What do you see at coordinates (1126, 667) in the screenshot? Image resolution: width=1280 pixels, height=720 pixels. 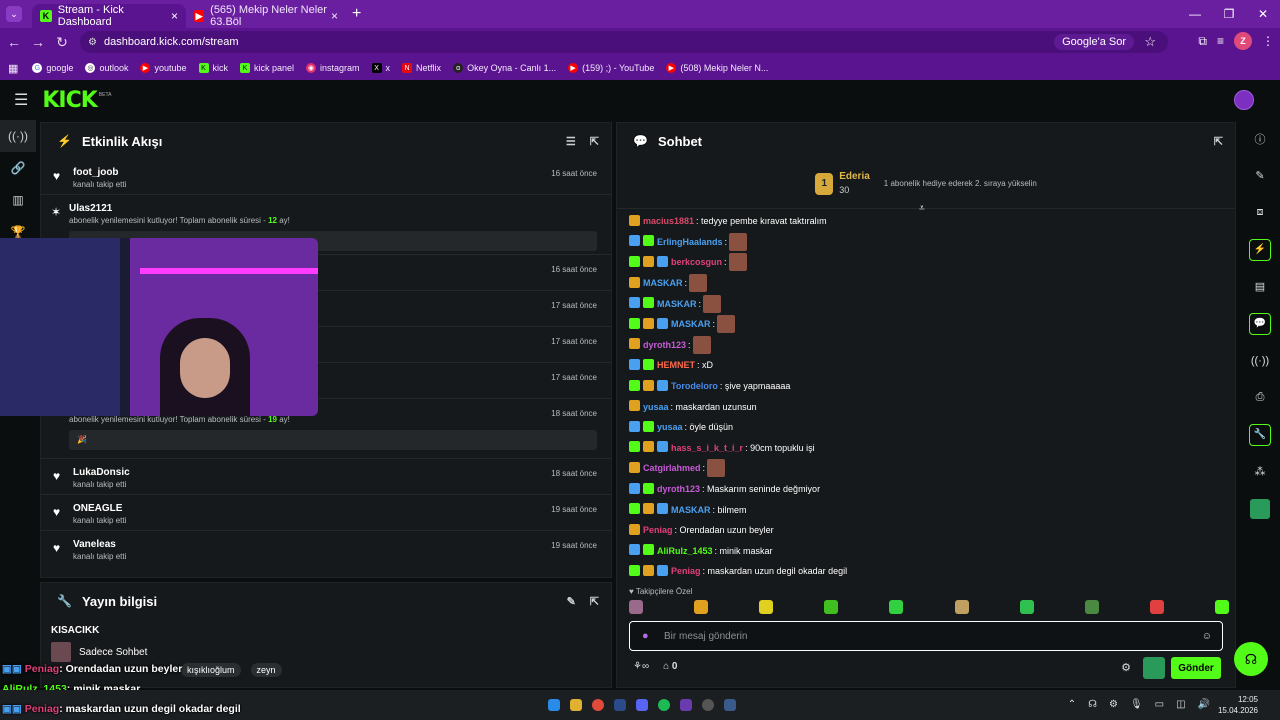 I see `settings-gear-icon: ⚙` at bounding box center [1126, 667].